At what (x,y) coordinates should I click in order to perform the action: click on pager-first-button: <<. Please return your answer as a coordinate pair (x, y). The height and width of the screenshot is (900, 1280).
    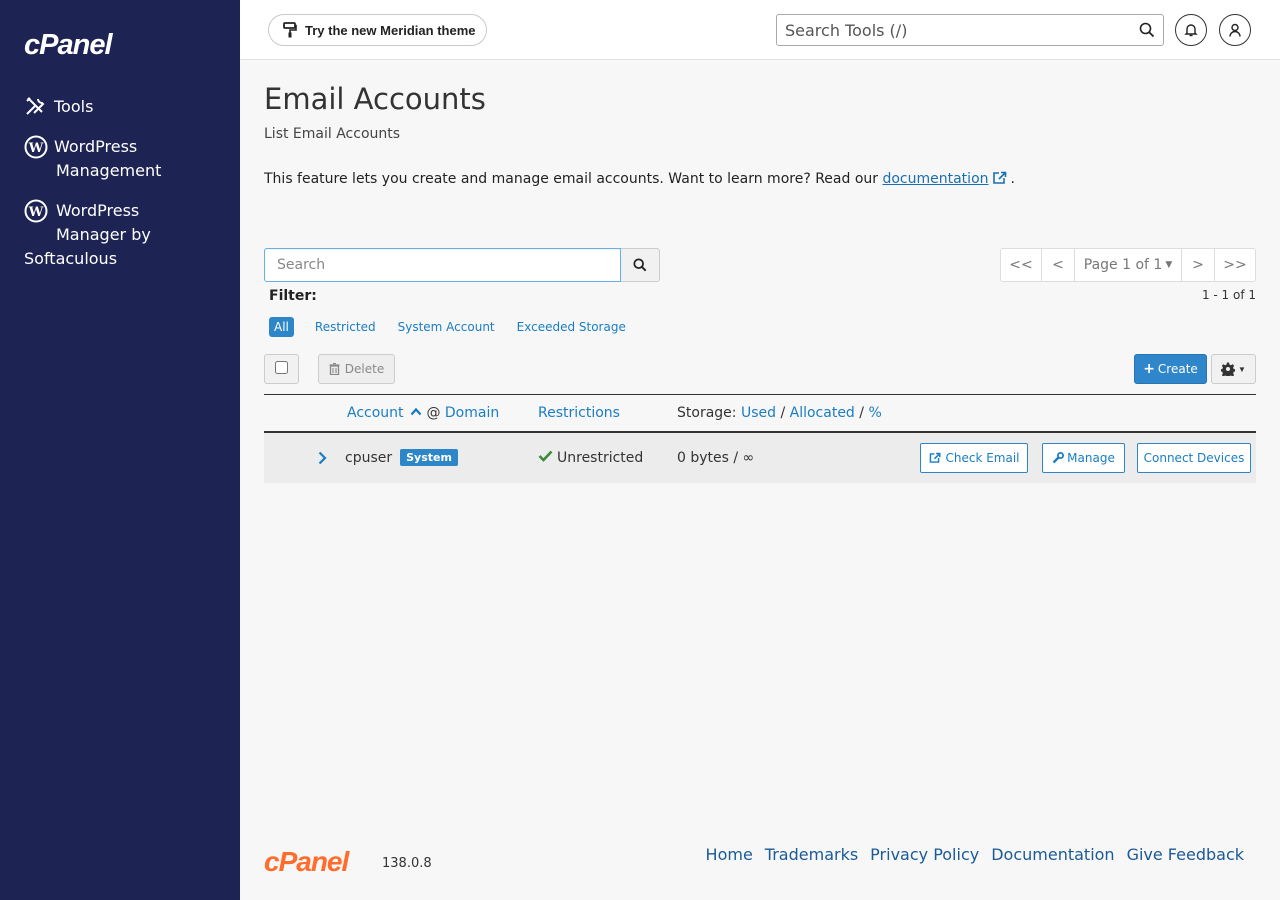
    Looking at the image, I should click on (1021, 265).